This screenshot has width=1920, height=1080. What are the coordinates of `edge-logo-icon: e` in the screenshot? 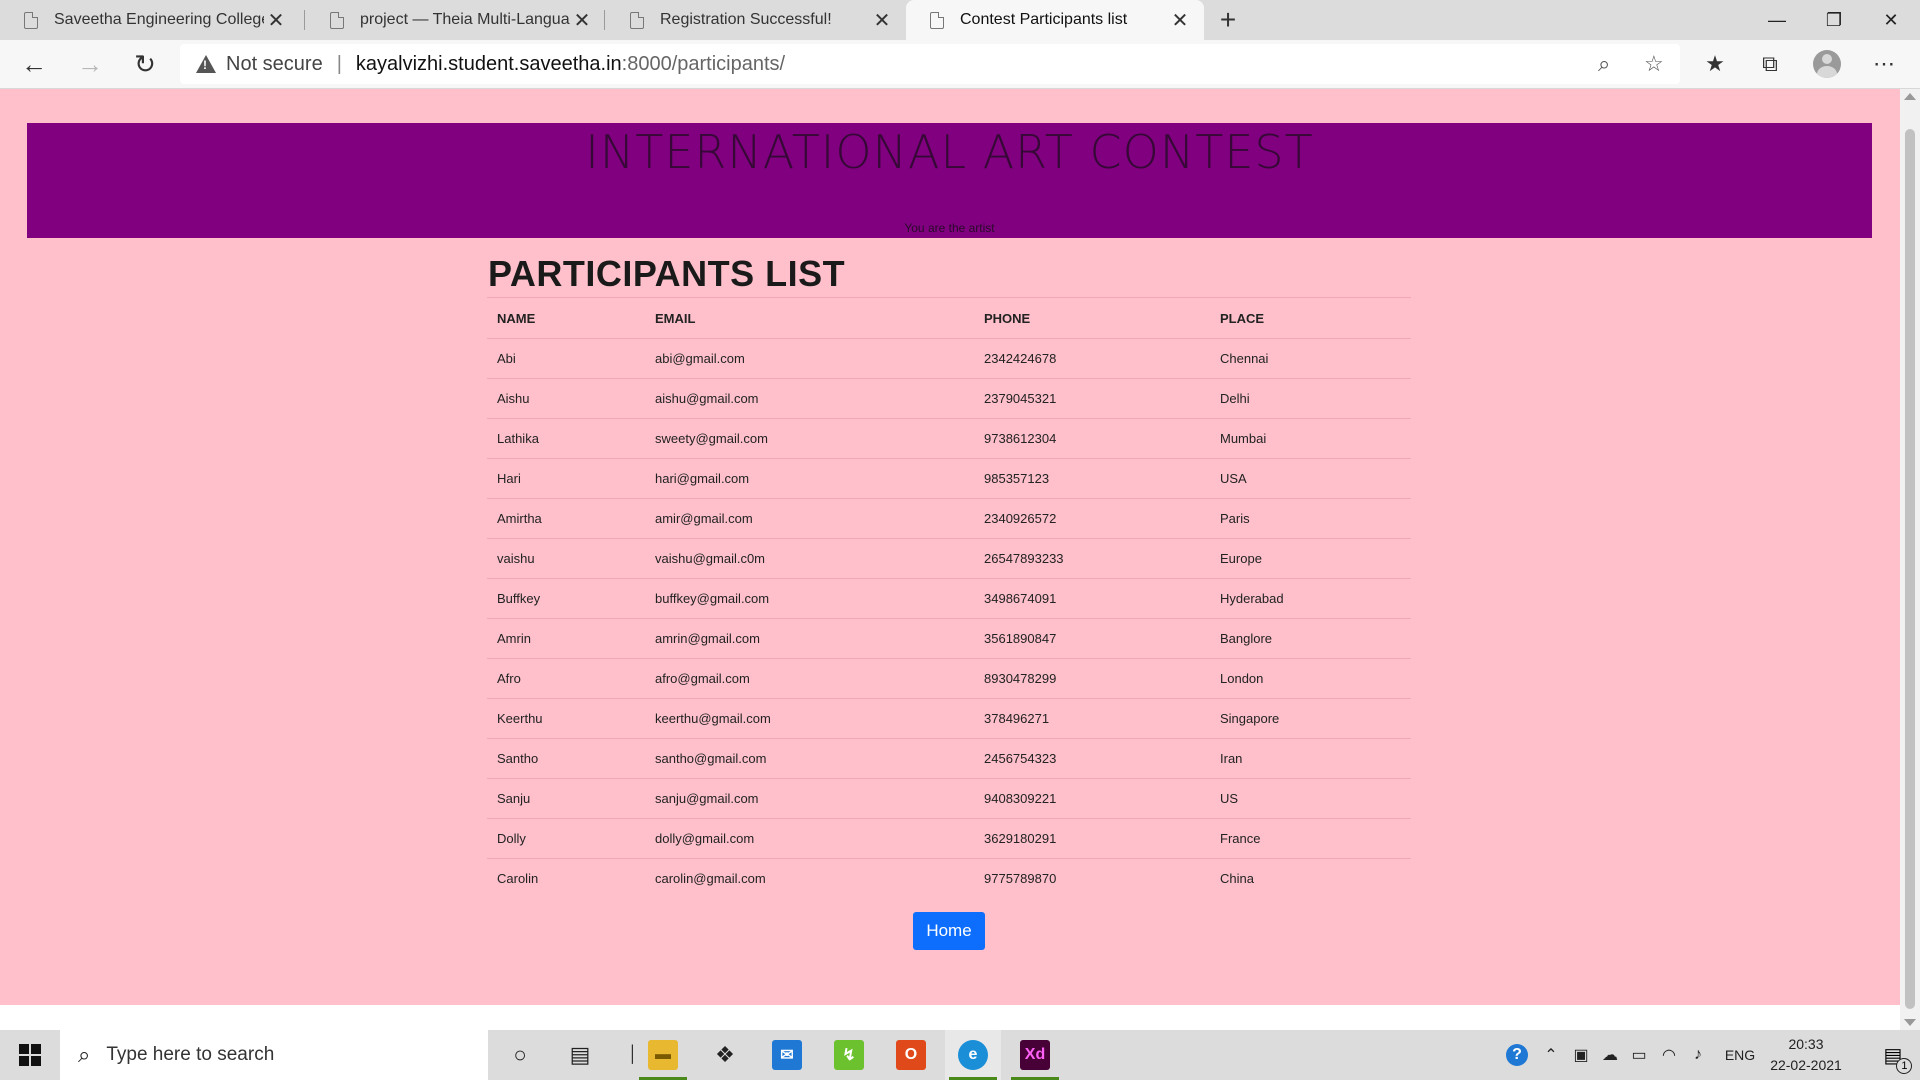 It's located at (973, 1055).